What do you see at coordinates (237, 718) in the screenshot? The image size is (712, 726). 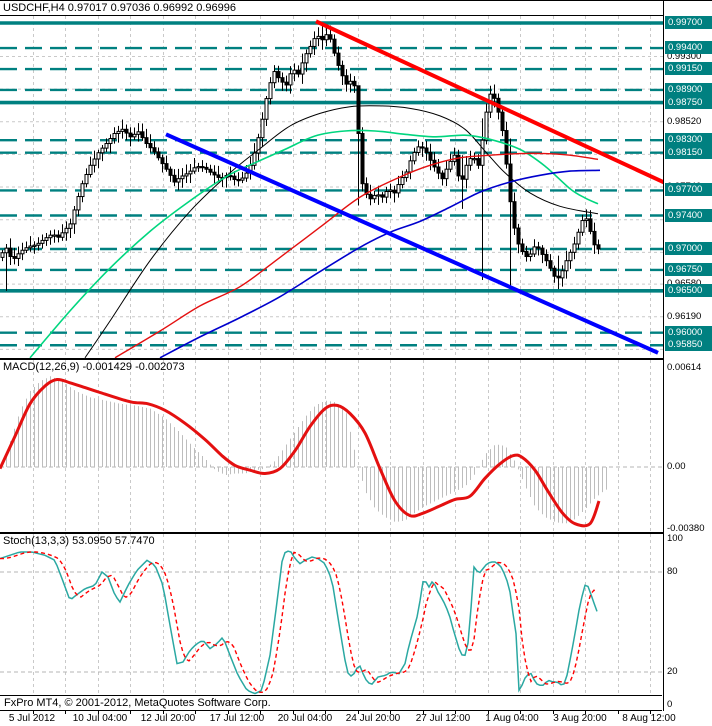 I see `time-axis-label: 17 Jul 12:00` at bounding box center [237, 718].